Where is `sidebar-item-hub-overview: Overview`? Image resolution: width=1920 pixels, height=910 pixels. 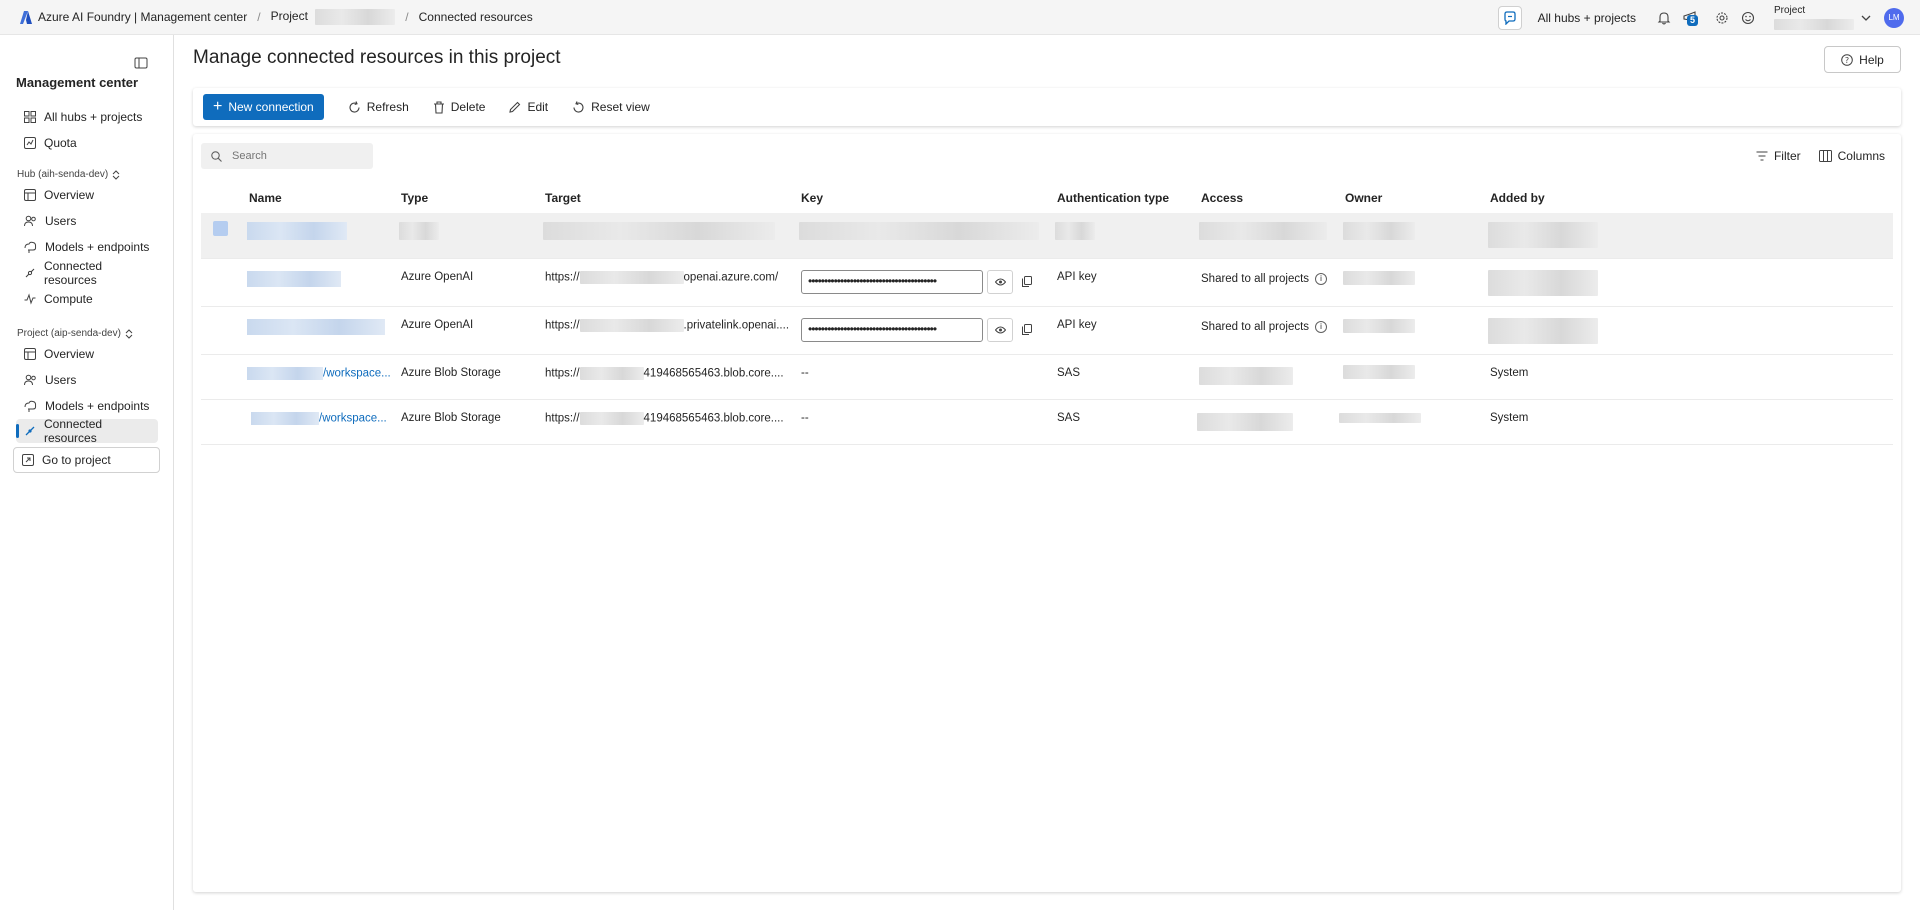
sidebar-item-hub-overview: Overview is located at coordinates (87, 195).